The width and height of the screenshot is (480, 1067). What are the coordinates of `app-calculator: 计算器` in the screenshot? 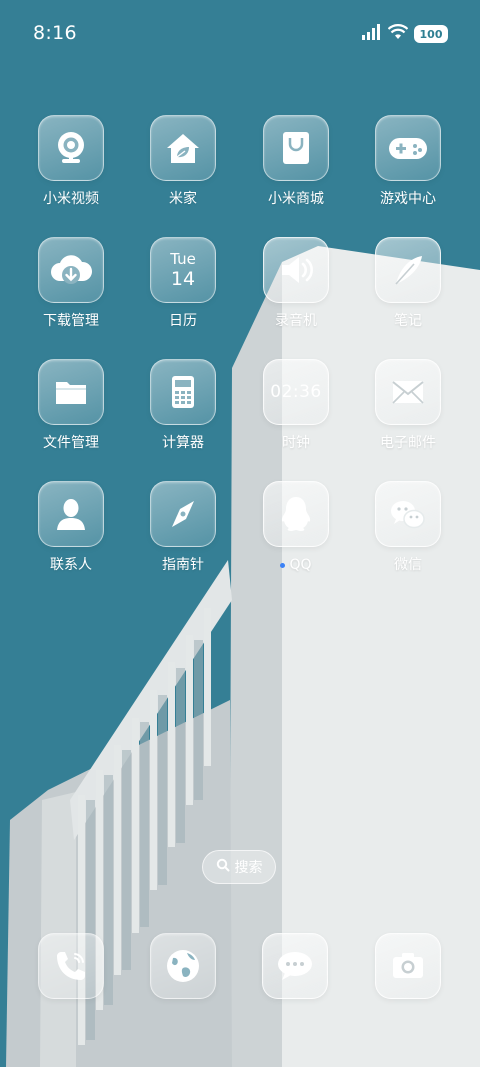 It's located at (183, 405).